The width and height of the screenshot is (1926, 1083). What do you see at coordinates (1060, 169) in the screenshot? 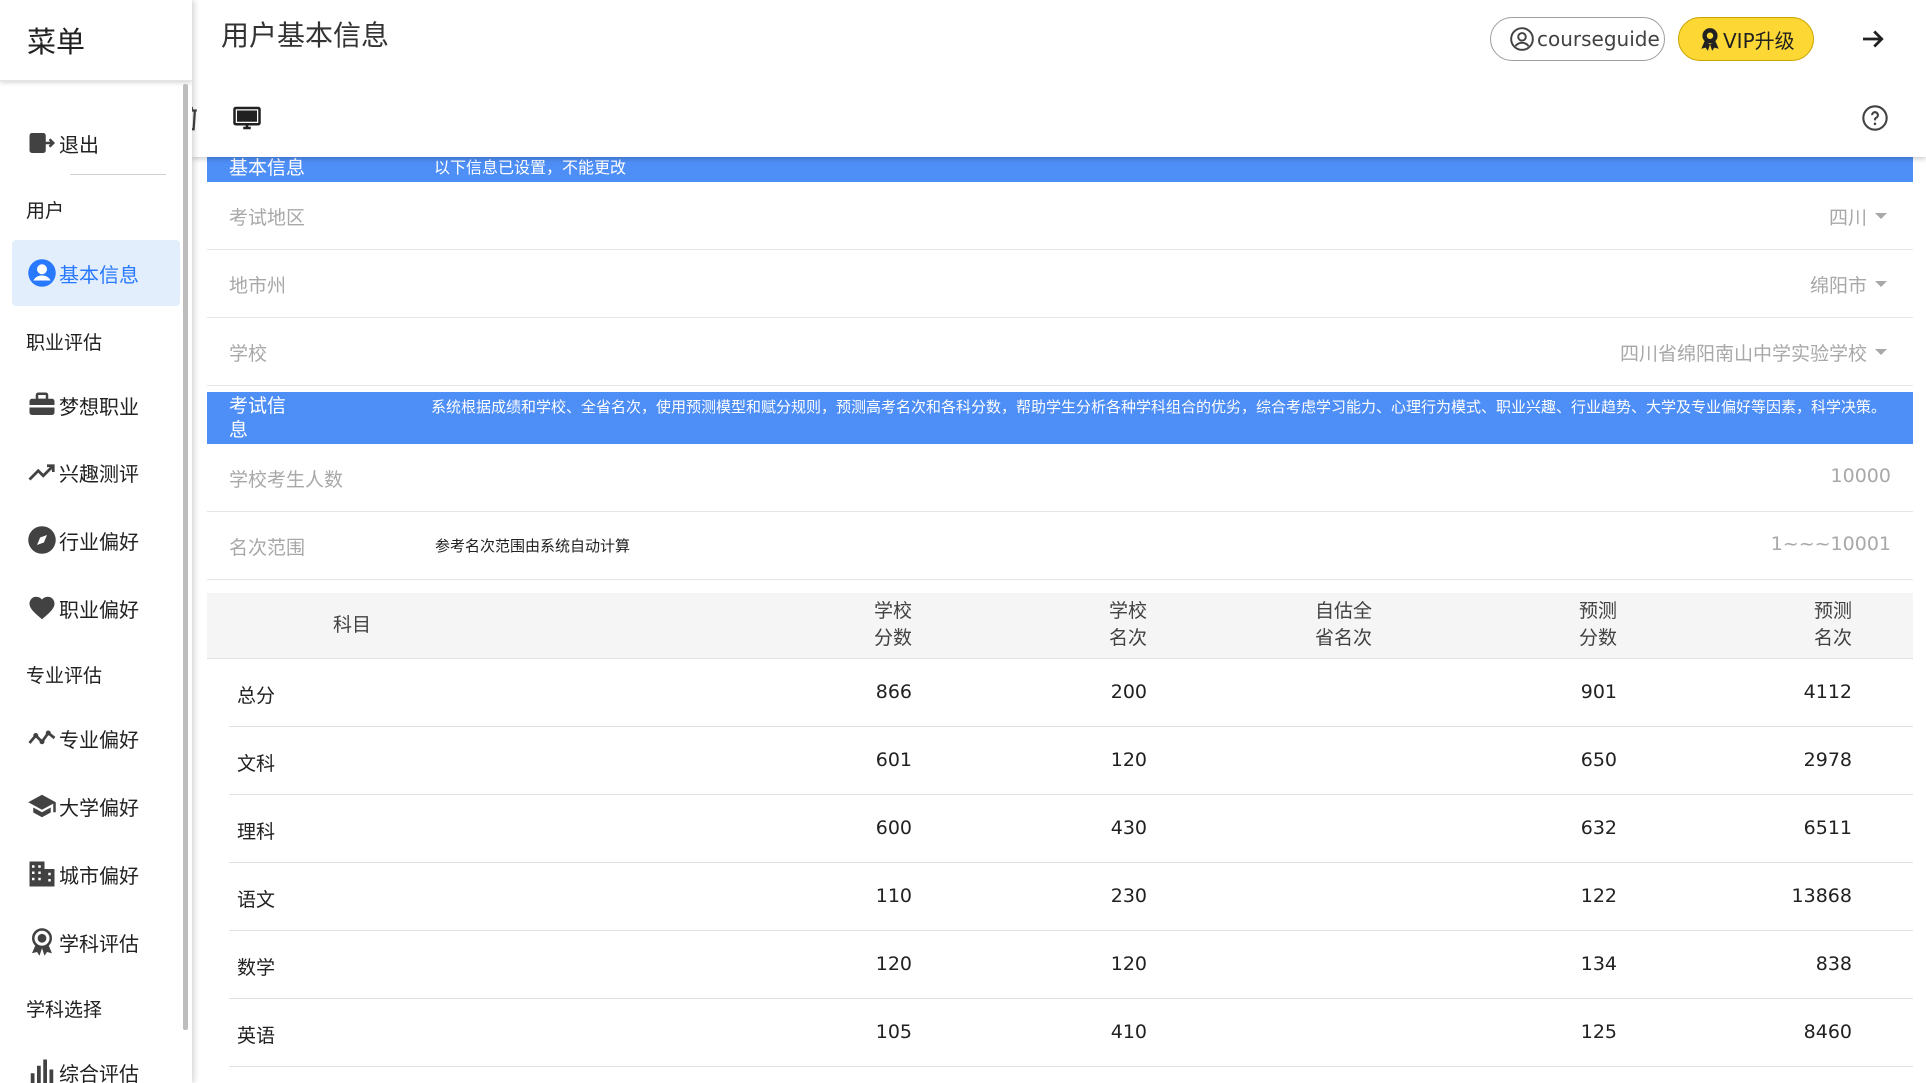
I see `basic-info-header: 基本信息 以下信息已设置，不能更改` at bounding box center [1060, 169].